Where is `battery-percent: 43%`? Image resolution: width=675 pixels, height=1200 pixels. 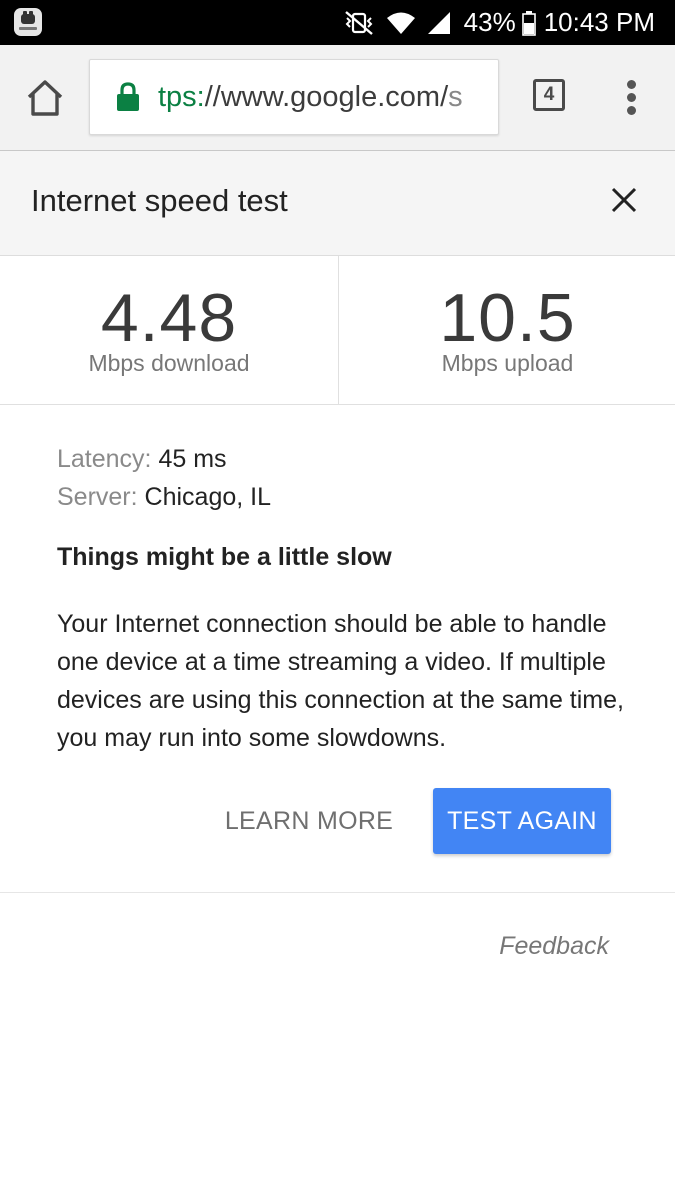 battery-percent: 43% is located at coordinates (489, 22).